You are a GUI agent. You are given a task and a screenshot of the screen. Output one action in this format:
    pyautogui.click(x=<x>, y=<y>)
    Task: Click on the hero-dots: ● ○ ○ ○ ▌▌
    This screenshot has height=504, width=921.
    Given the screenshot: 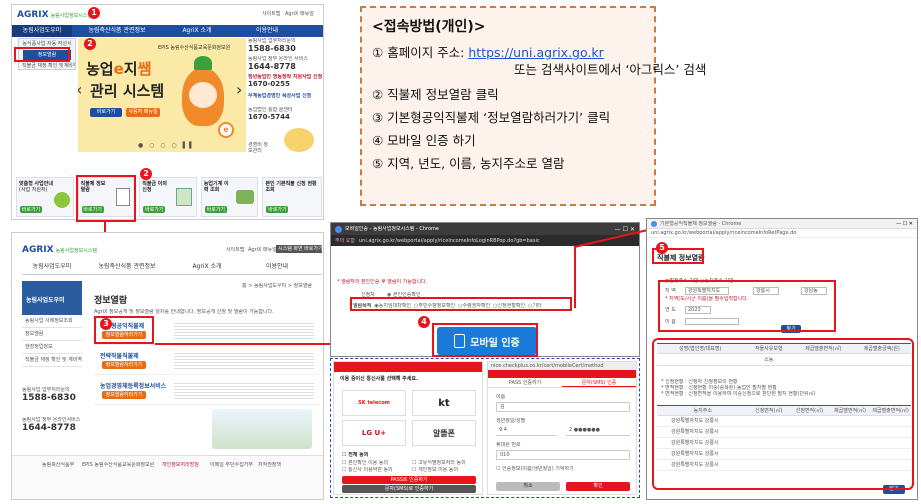 What is the action you would take?
    pyautogui.click(x=167, y=145)
    